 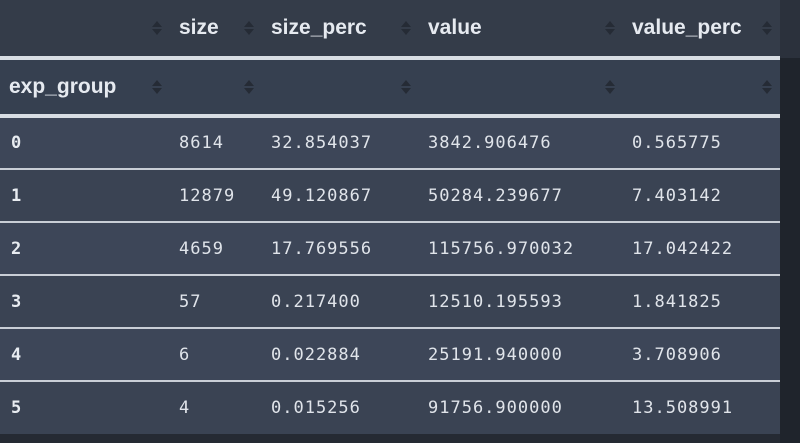 What do you see at coordinates (216, 355) in the screenshot?
I see `cell-size: 6` at bounding box center [216, 355].